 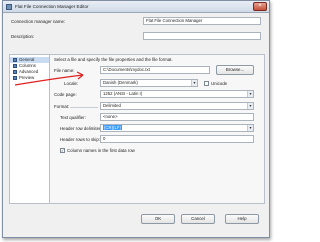 I want to click on file-name-input: C:\Documents\mydoc.txt, so click(x=155, y=70).